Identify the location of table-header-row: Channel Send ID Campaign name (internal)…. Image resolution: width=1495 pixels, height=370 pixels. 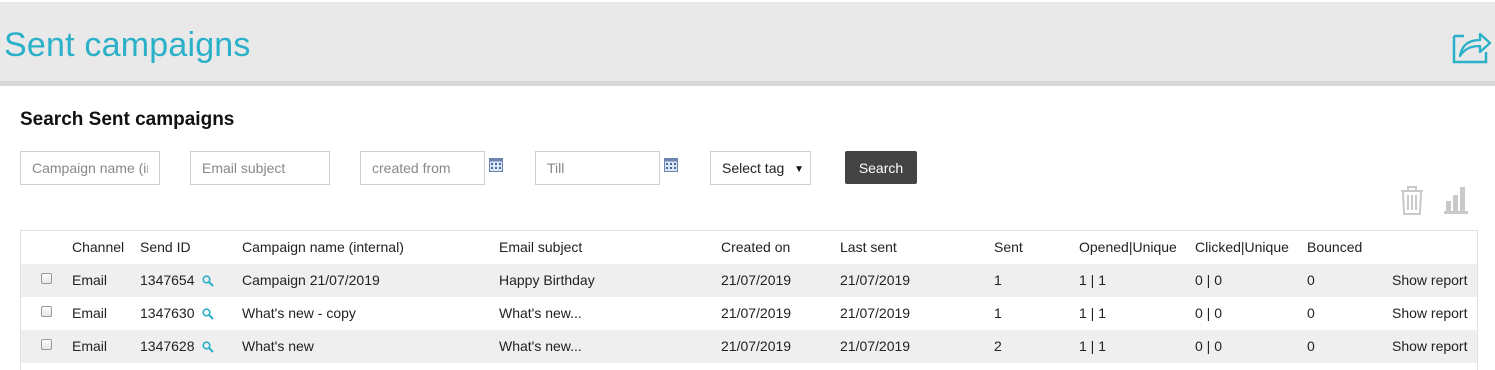
(749, 247).